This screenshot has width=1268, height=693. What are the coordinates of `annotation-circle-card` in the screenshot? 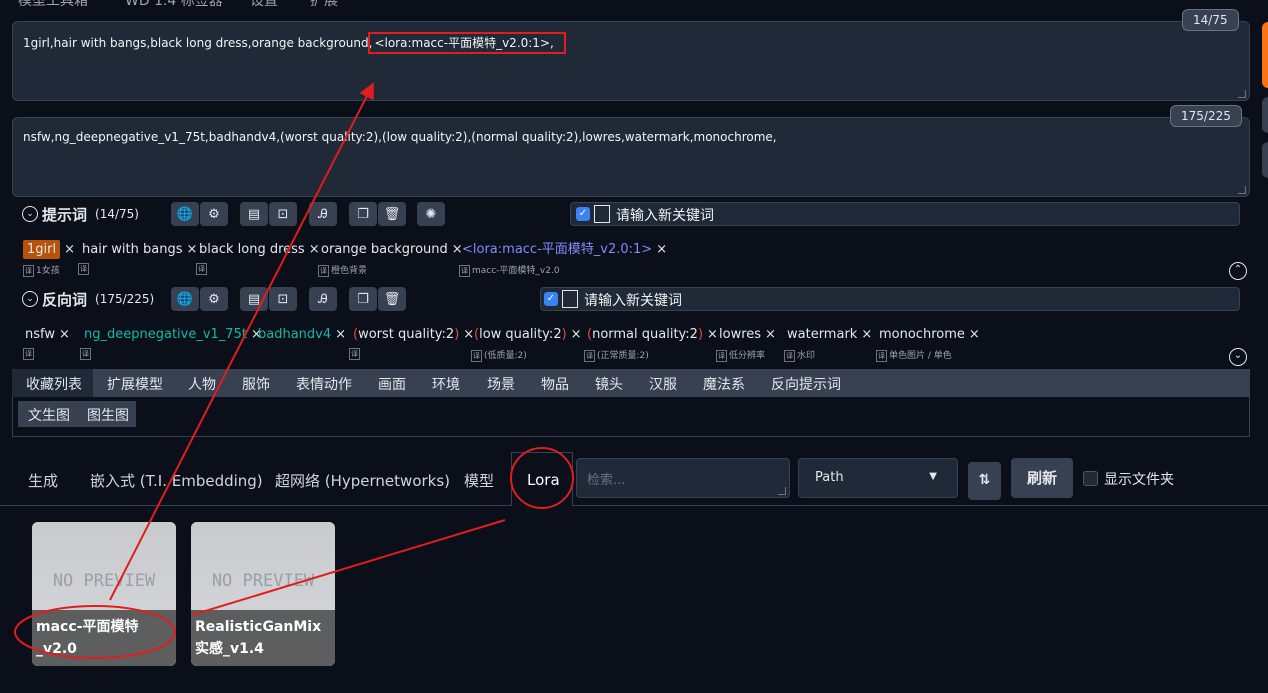 It's located at (95, 632).